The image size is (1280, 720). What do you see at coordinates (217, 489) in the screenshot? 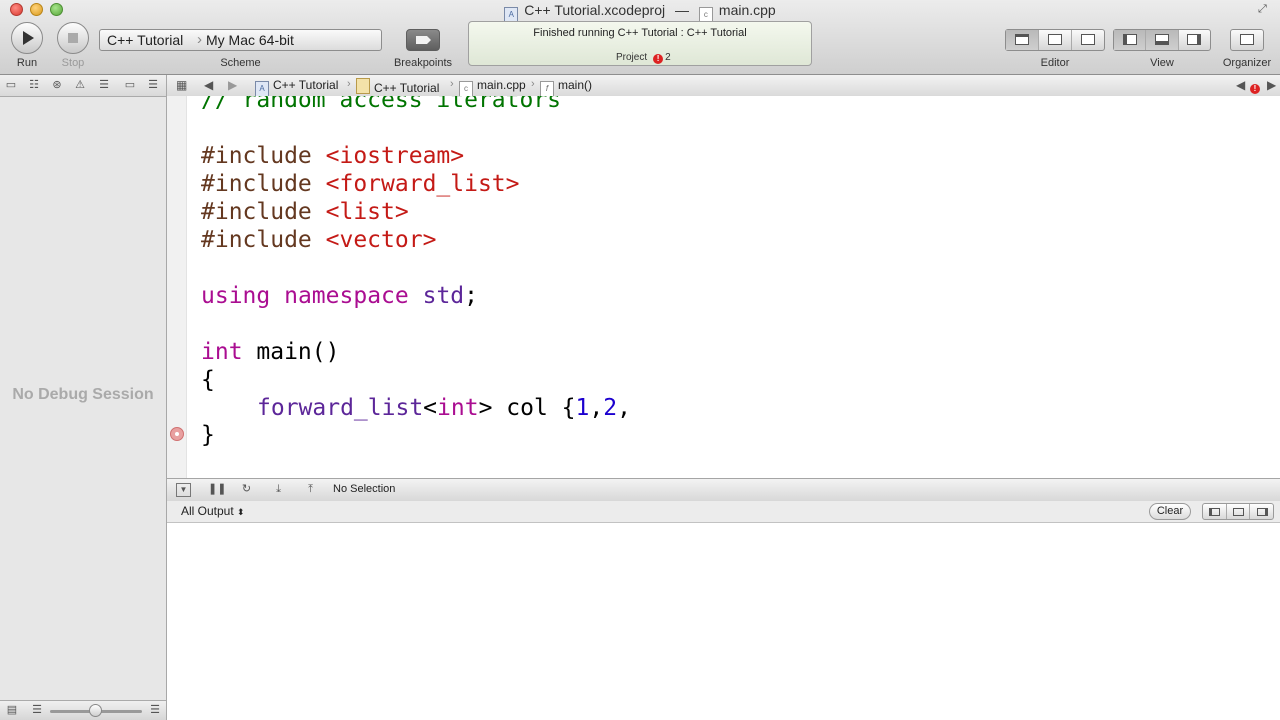
I see `pause-icon: ❚❚` at bounding box center [217, 489].